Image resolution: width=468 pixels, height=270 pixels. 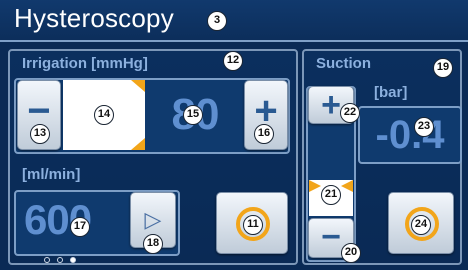 What do you see at coordinates (85, 63) in the screenshot?
I see `irrigation-label: Irrigation [mmHg]` at bounding box center [85, 63].